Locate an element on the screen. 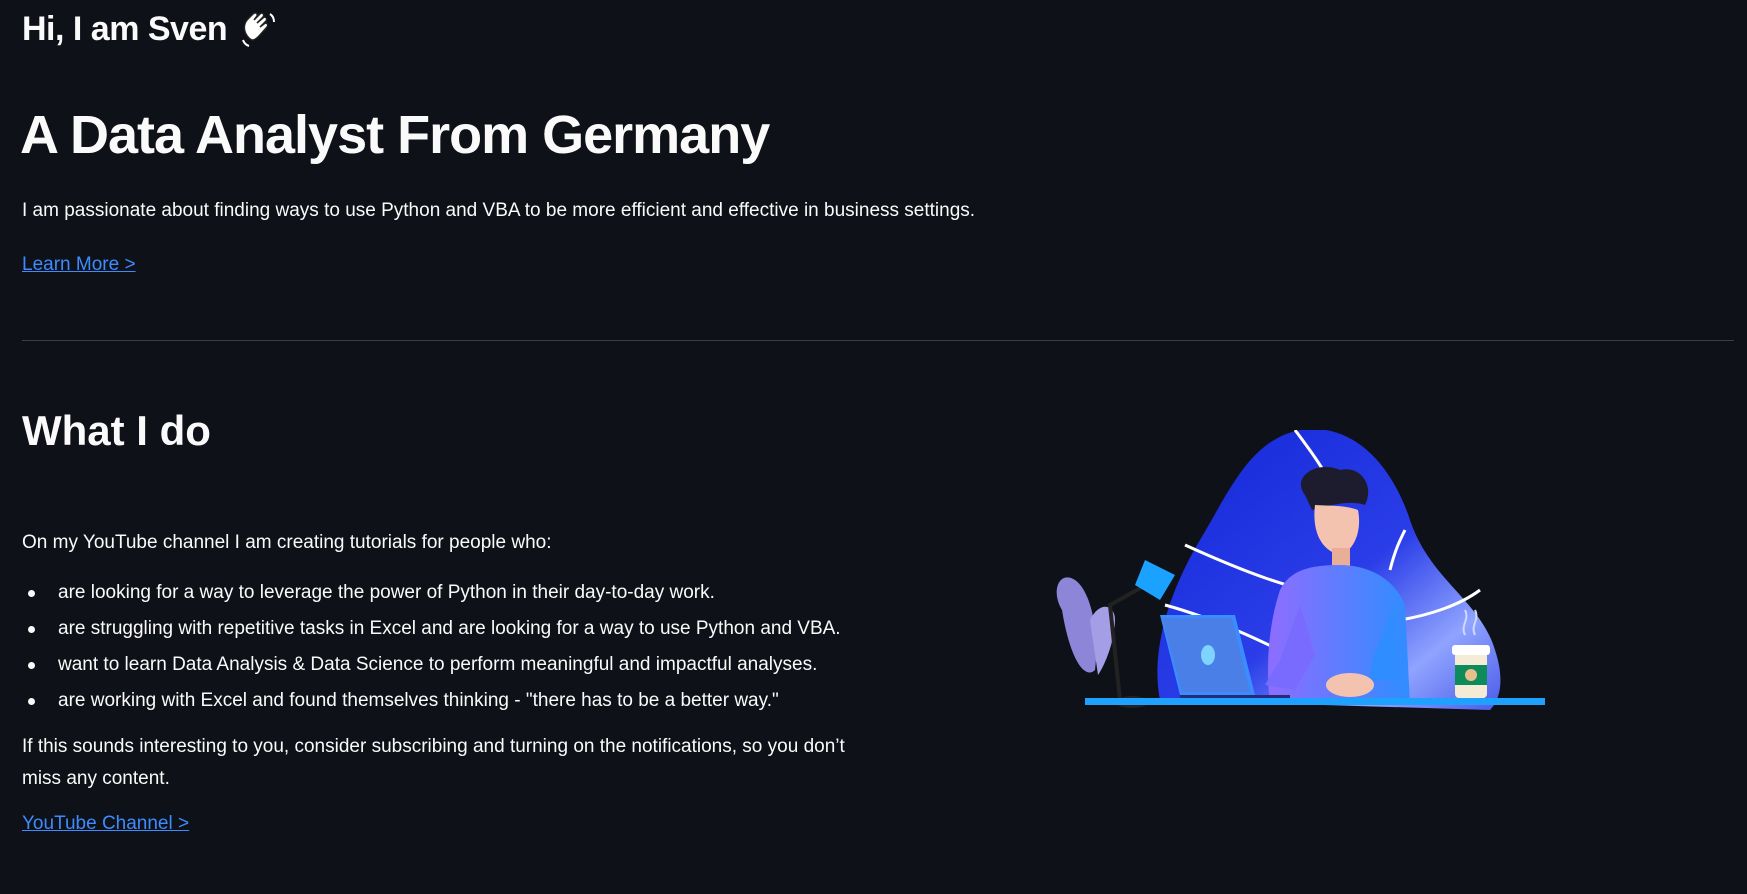 The width and height of the screenshot is (1747, 894). what-i-do-heading: What I do is located at coordinates (116, 430).